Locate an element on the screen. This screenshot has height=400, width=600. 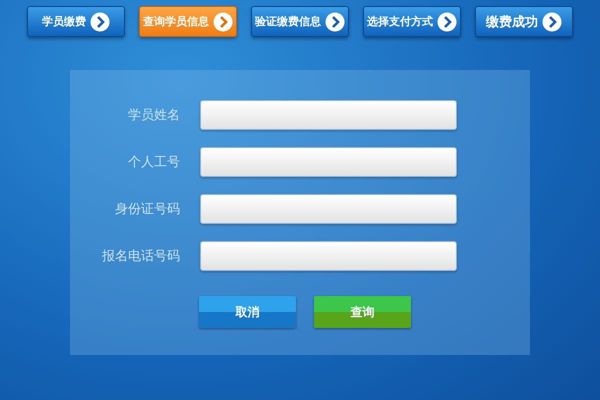
cancel-button: 取消 is located at coordinates (247, 312).